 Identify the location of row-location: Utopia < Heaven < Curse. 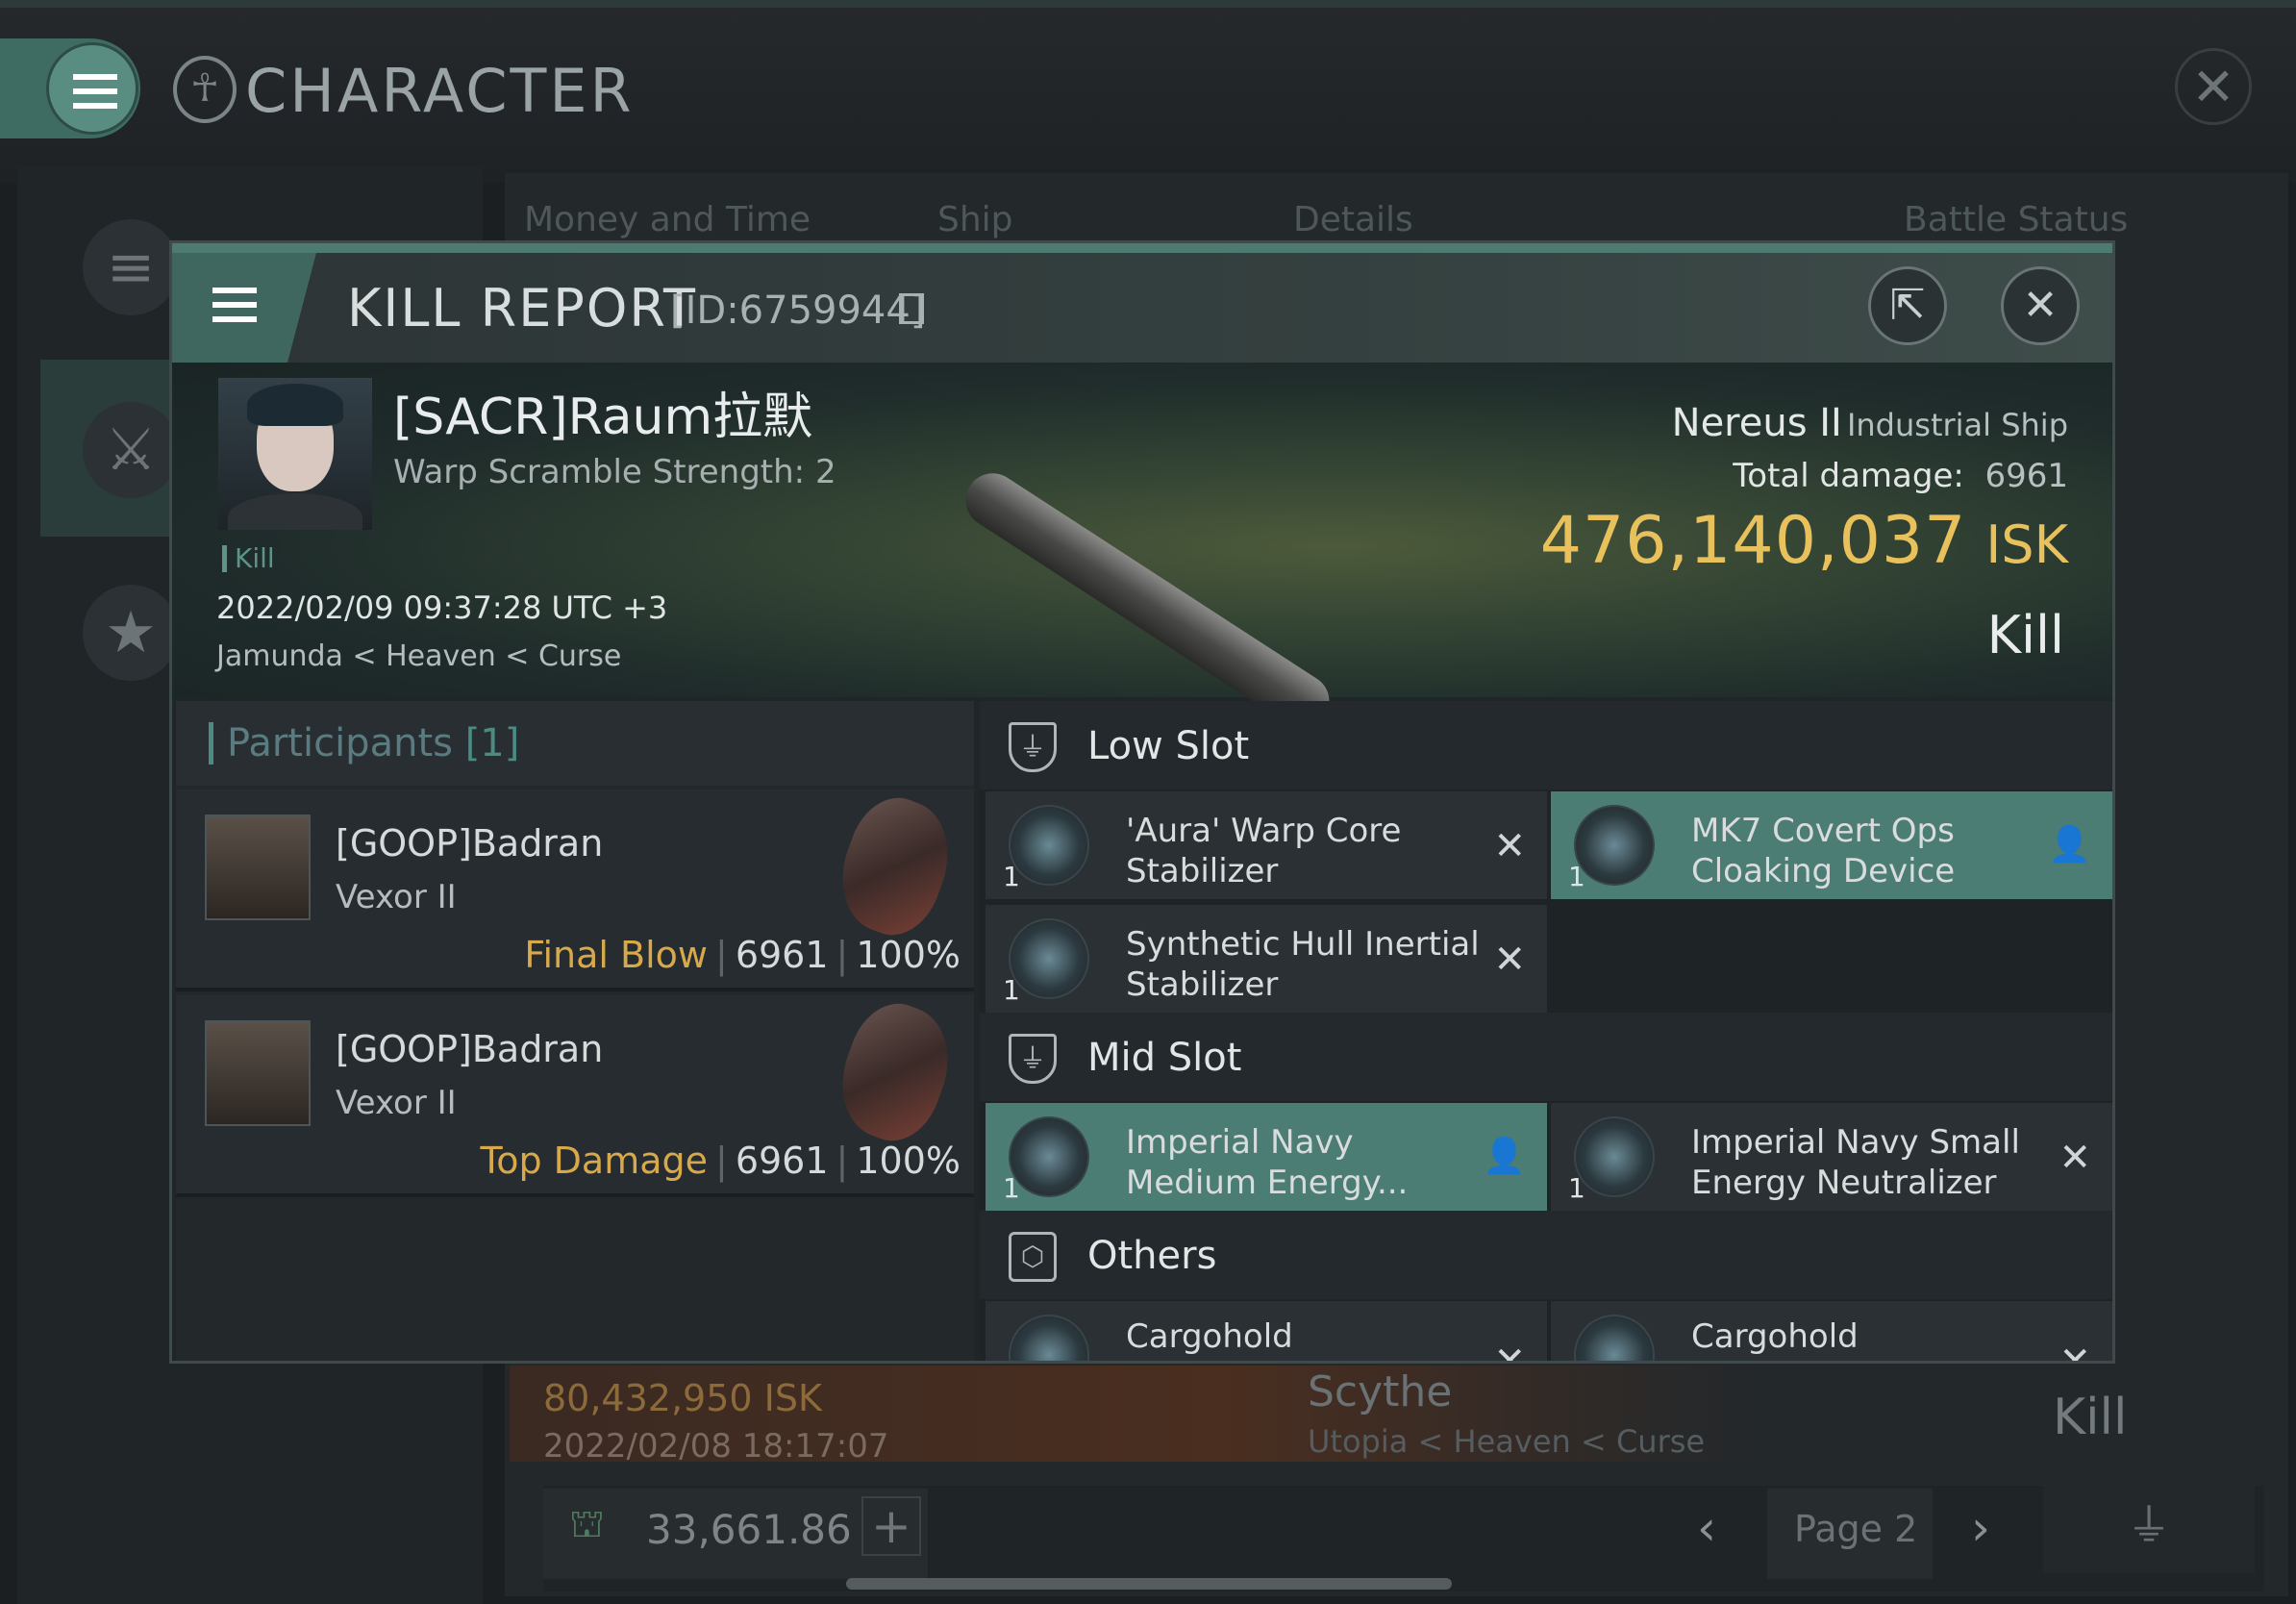
(1507, 1441).